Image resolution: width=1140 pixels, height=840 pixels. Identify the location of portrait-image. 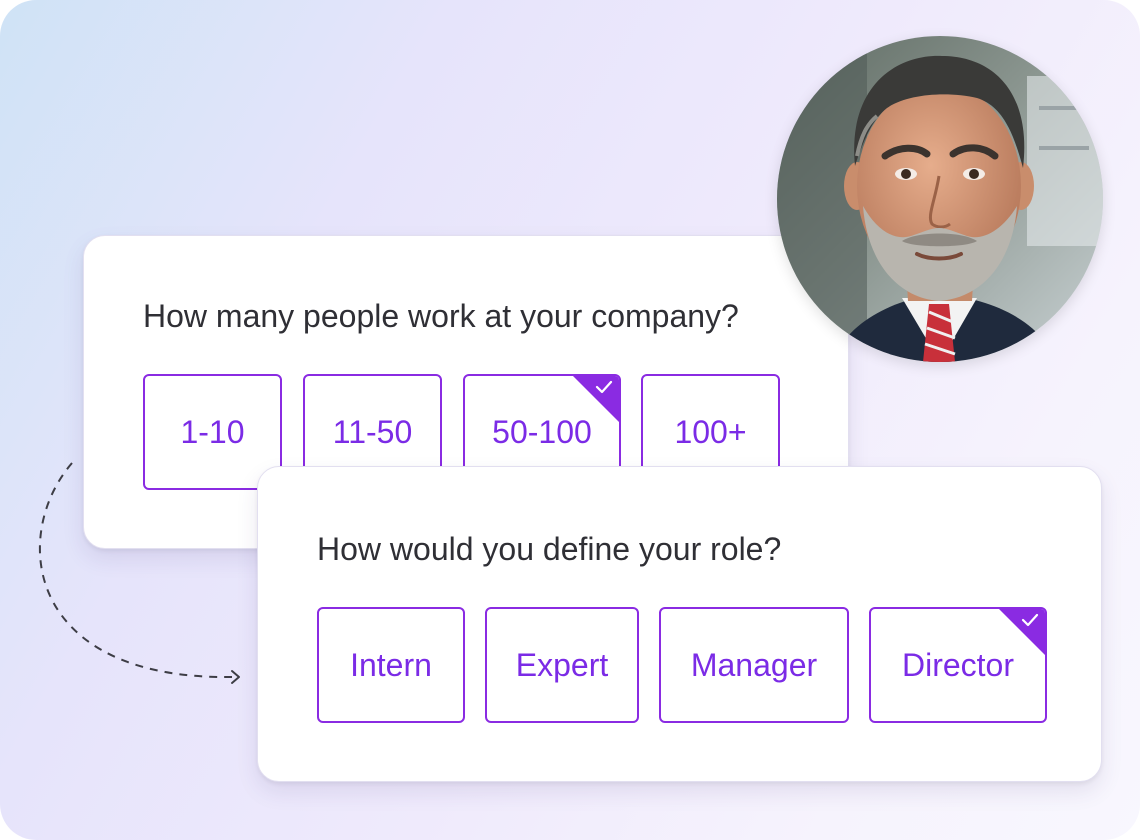
(940, 199).